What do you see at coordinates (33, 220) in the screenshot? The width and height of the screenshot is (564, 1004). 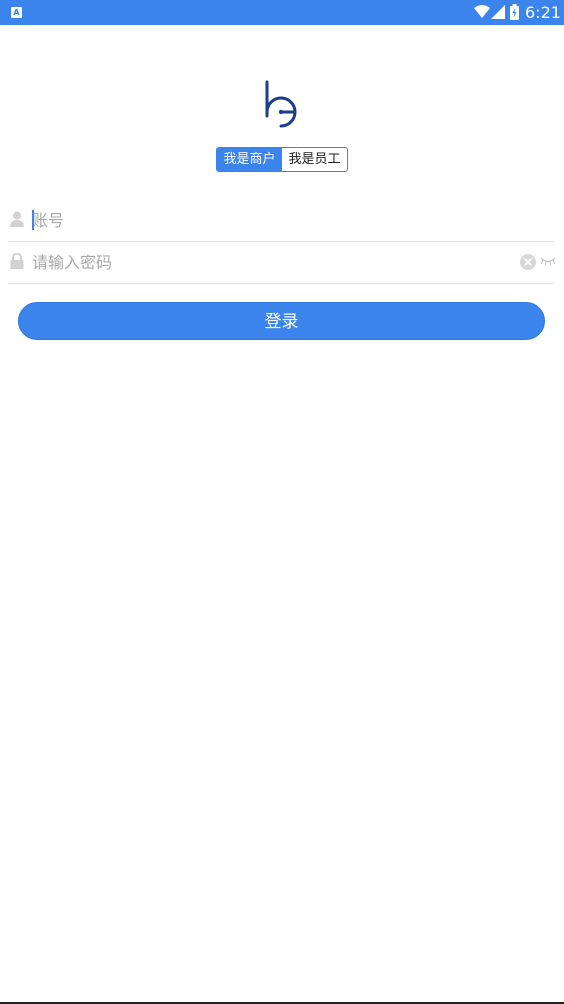 I see `text-cursor` at bounding box center [33, 220].